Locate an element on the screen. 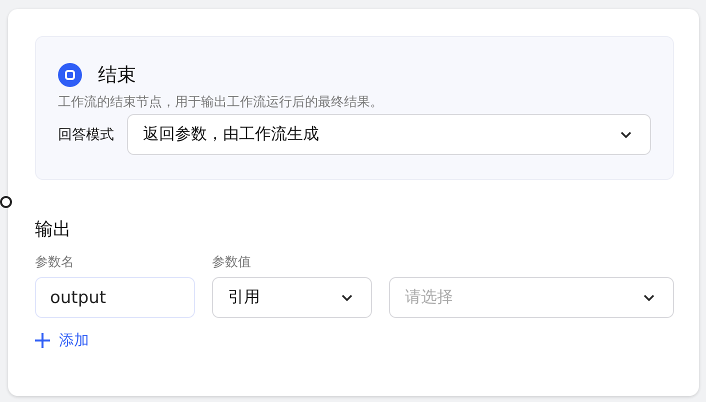 The width and height of the screenshot is (706, 402). output-section-title: 输出 is located at coordinates (53, 229).